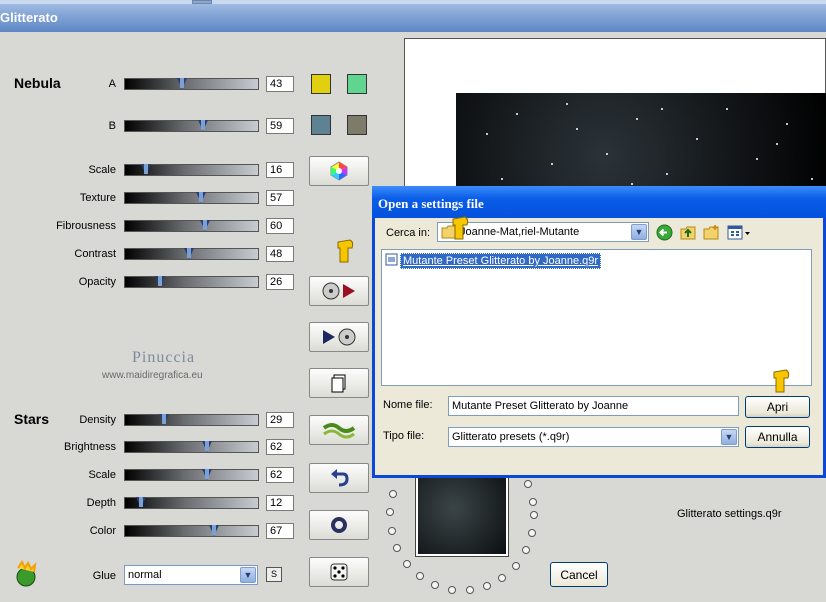  I want to click on up-folder-button, so click(688, 234).